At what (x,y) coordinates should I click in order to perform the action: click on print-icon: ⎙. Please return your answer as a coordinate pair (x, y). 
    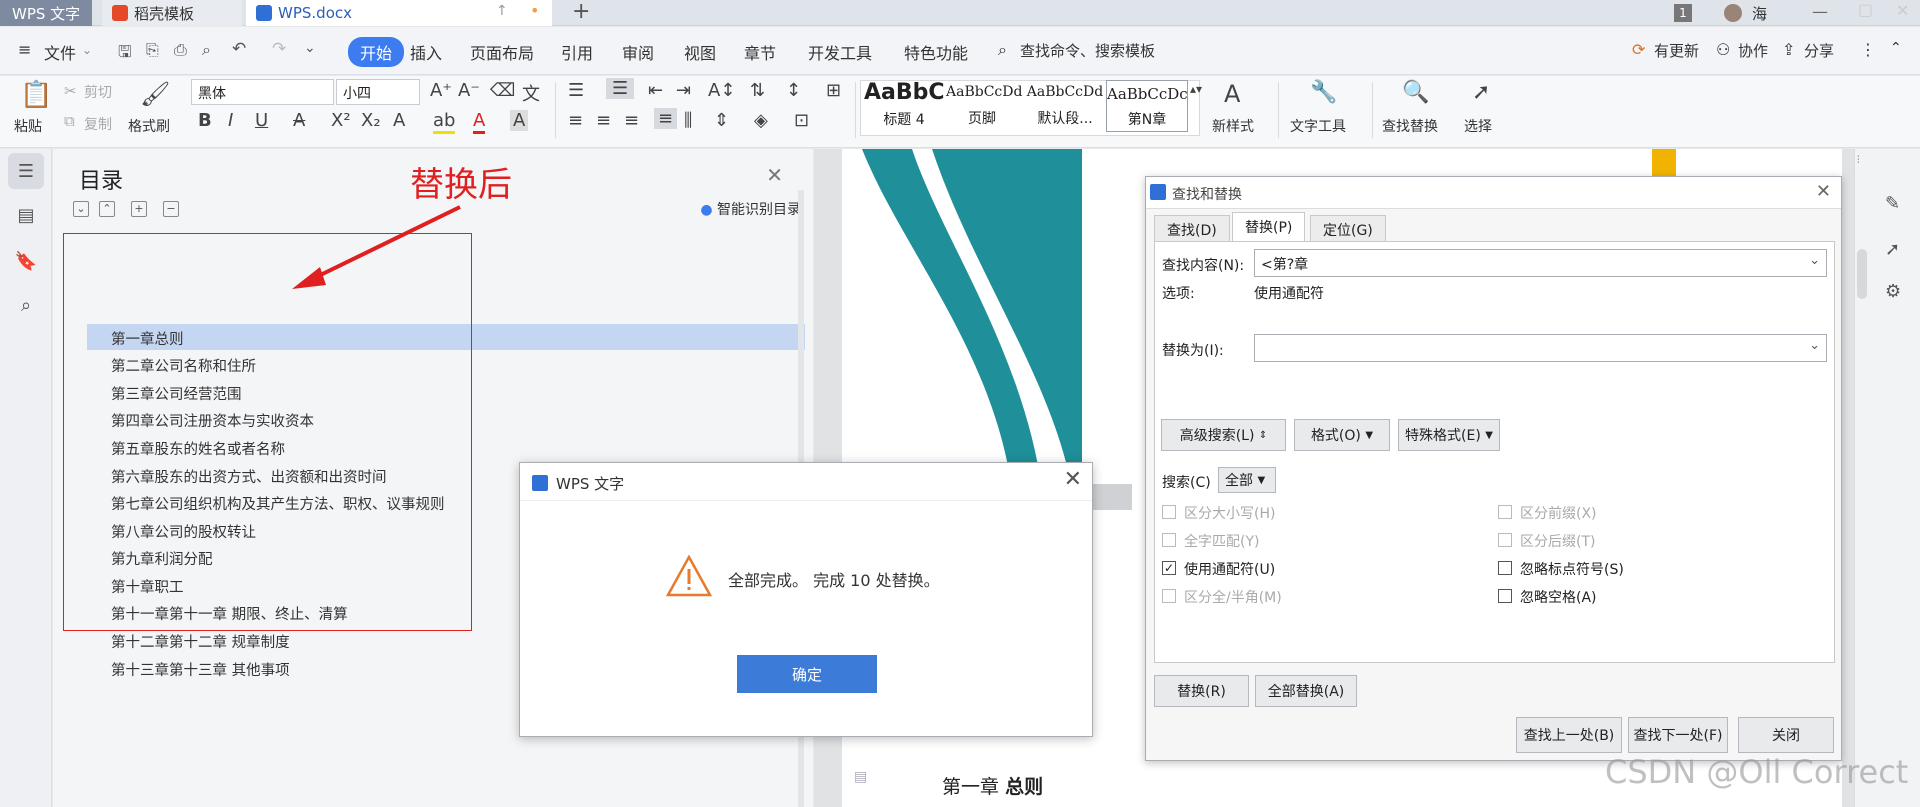
    Looking at the image, I should click on (180, 50).